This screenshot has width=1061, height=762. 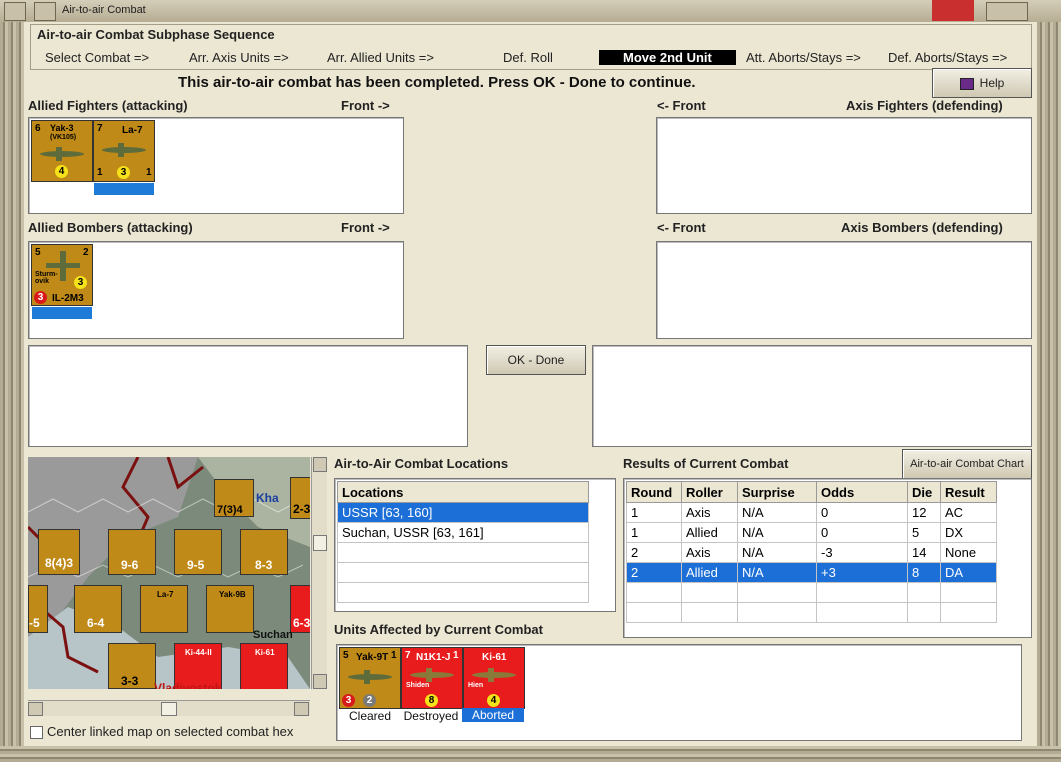 I want to click on map-scroll-right-icon, so click(x=301, y=709).